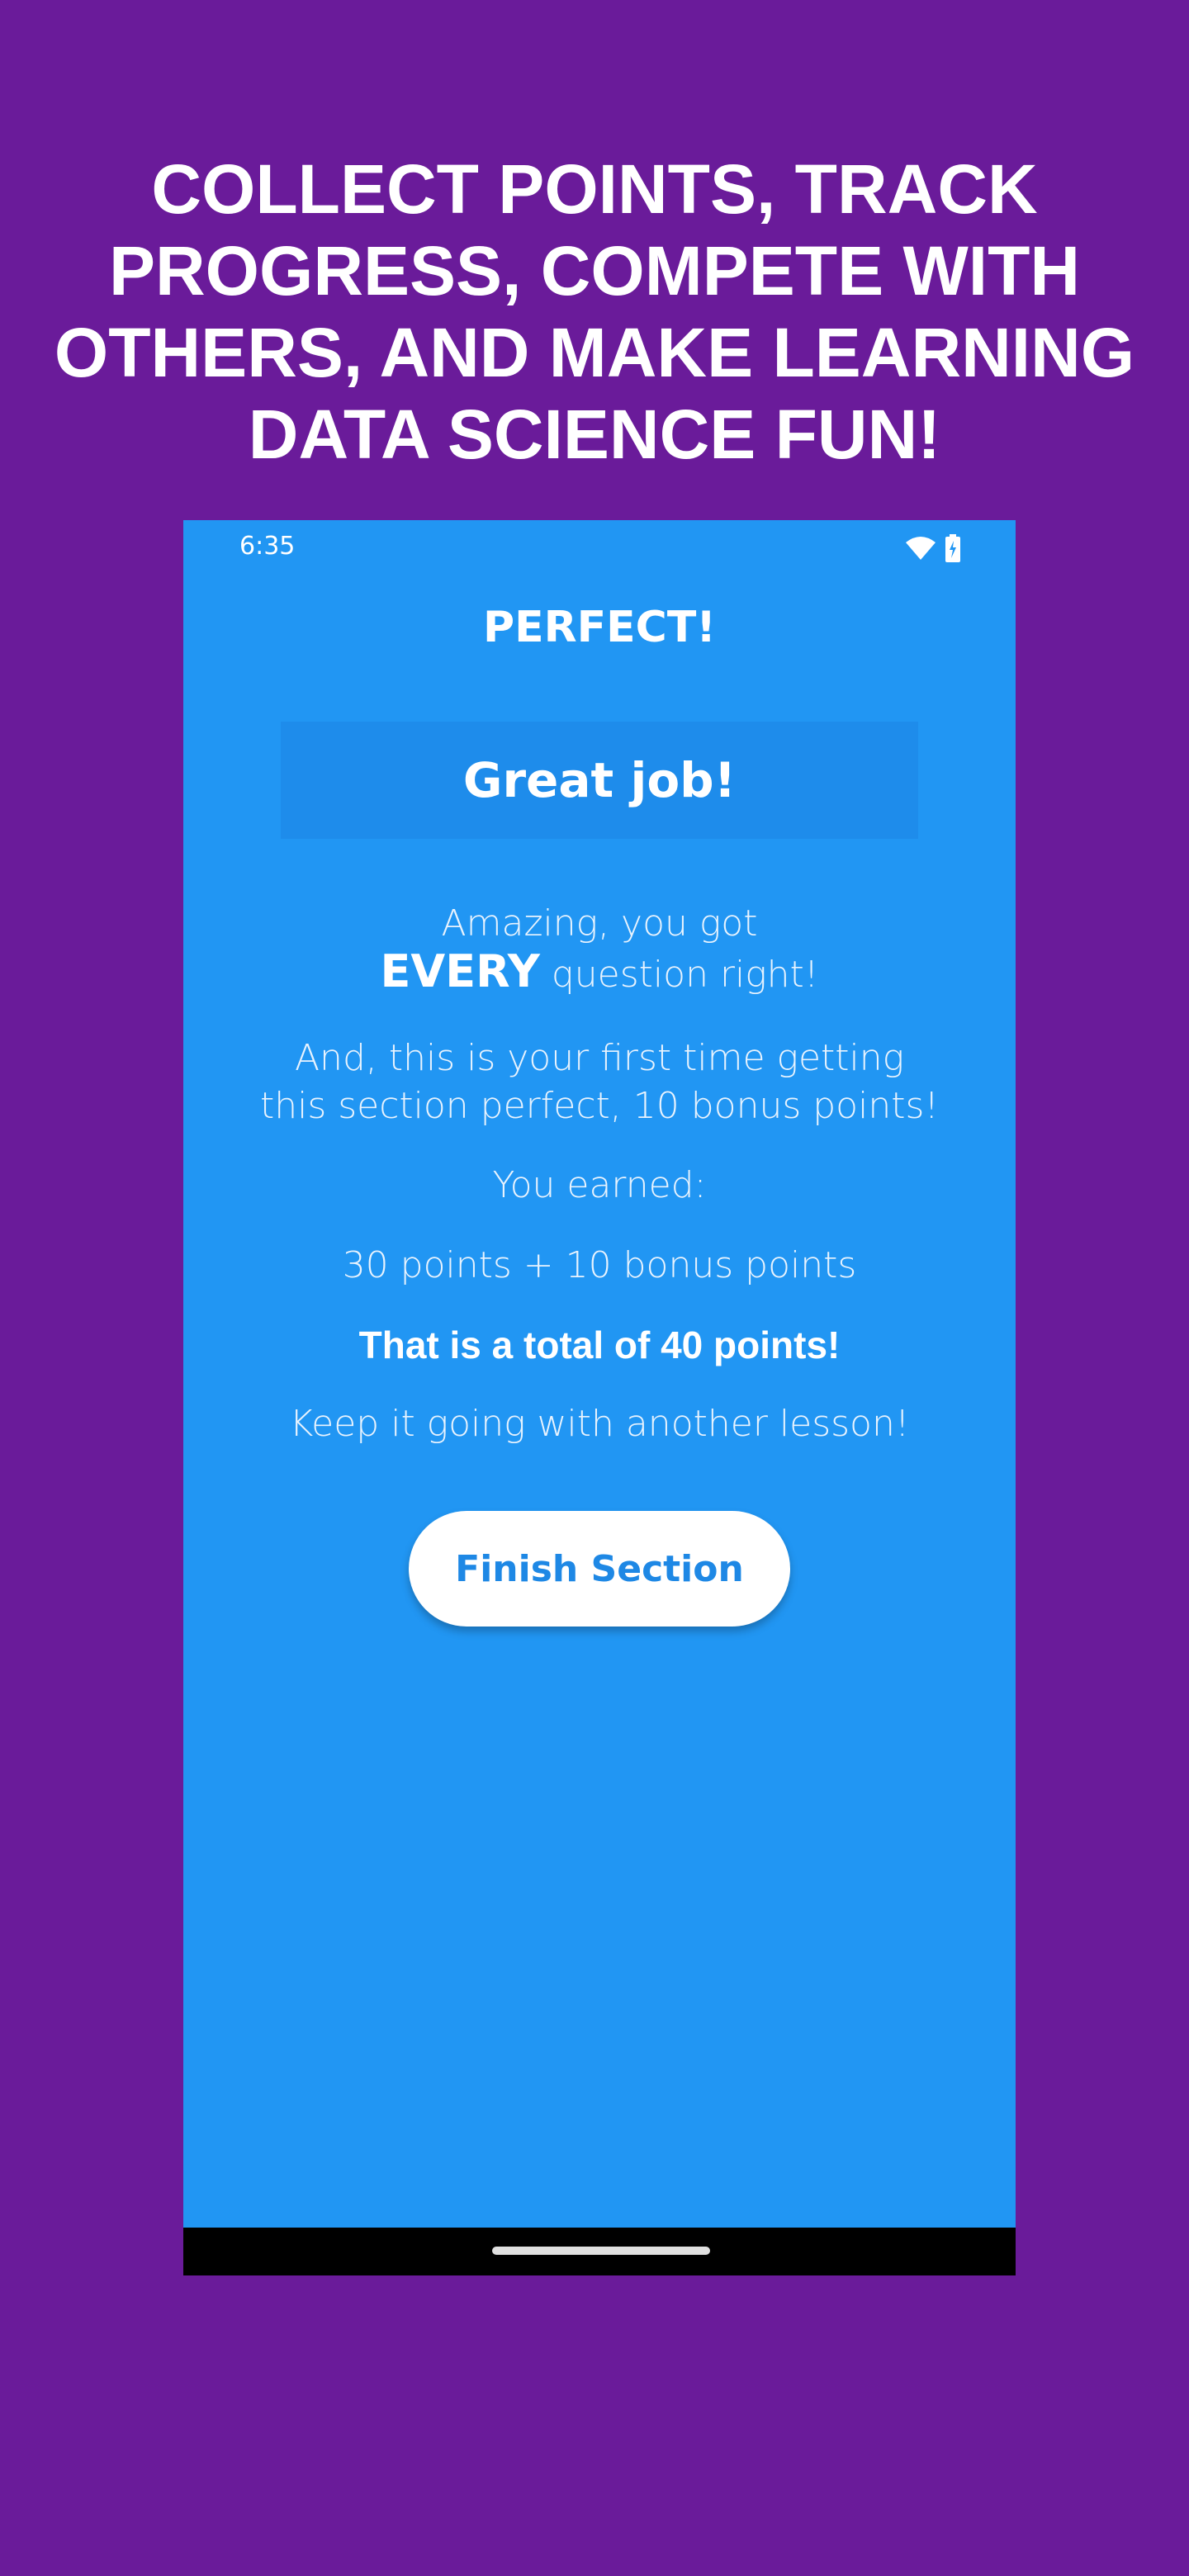 The width and height of the screenshot is (1189, 2576). Describe the element at coordinates (599, 1345) in the screenshot. I see `total-points: That is a total of 40 points!` at that location.